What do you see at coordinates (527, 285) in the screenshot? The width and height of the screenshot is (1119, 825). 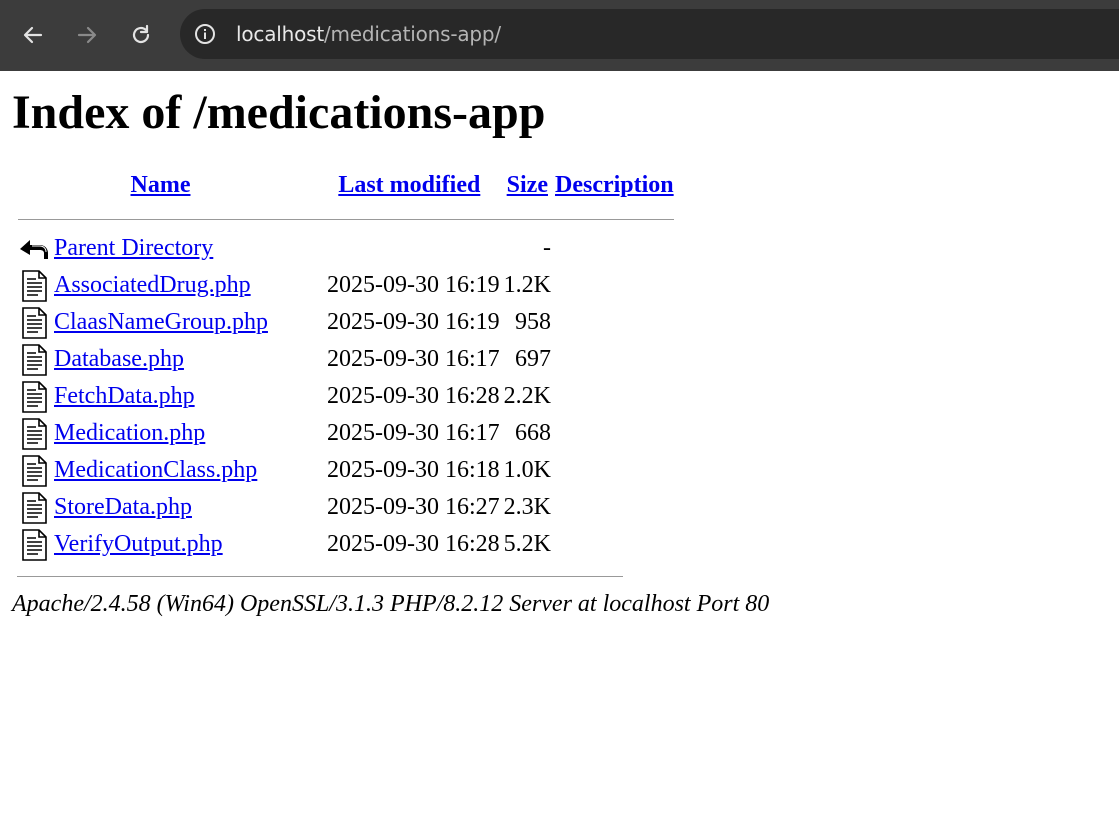 I see `size-cell: 1.2K` at bounding box center [527, 285].